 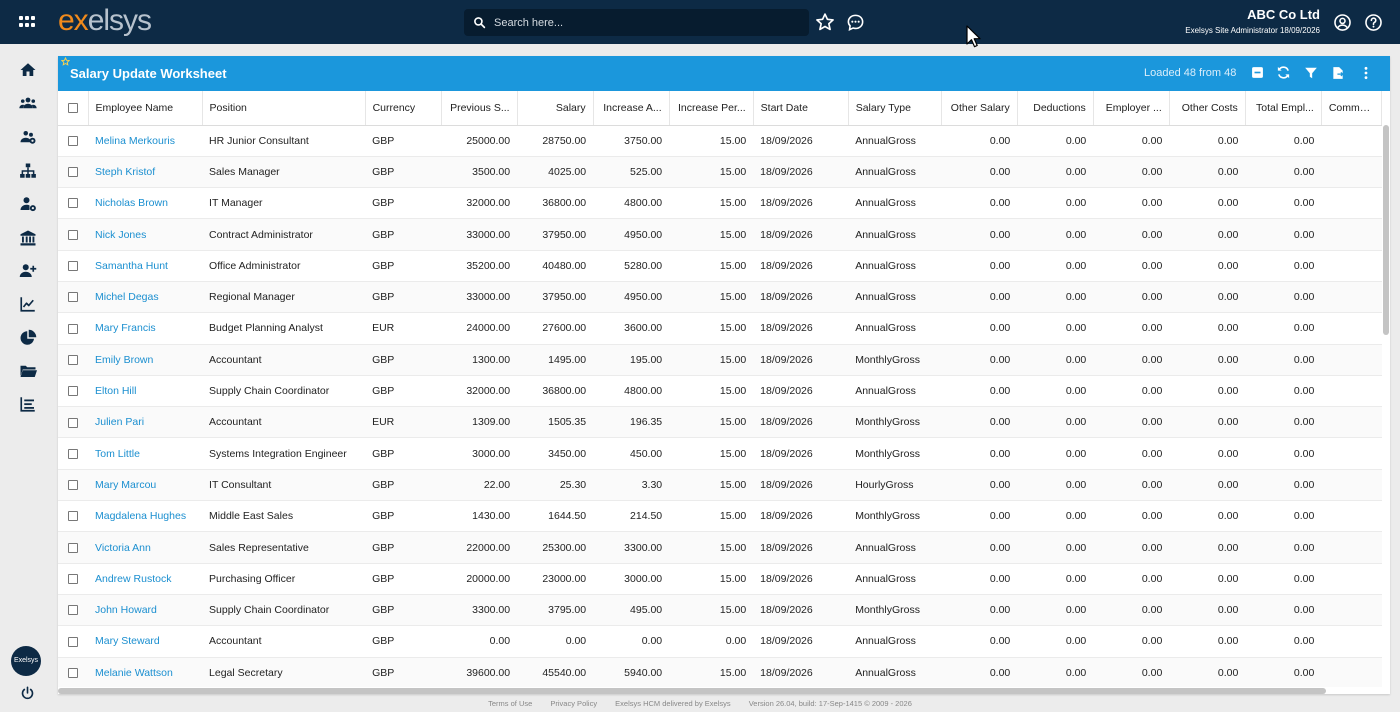 I want to click on collapse-icon, so click(x=1257, y=72).